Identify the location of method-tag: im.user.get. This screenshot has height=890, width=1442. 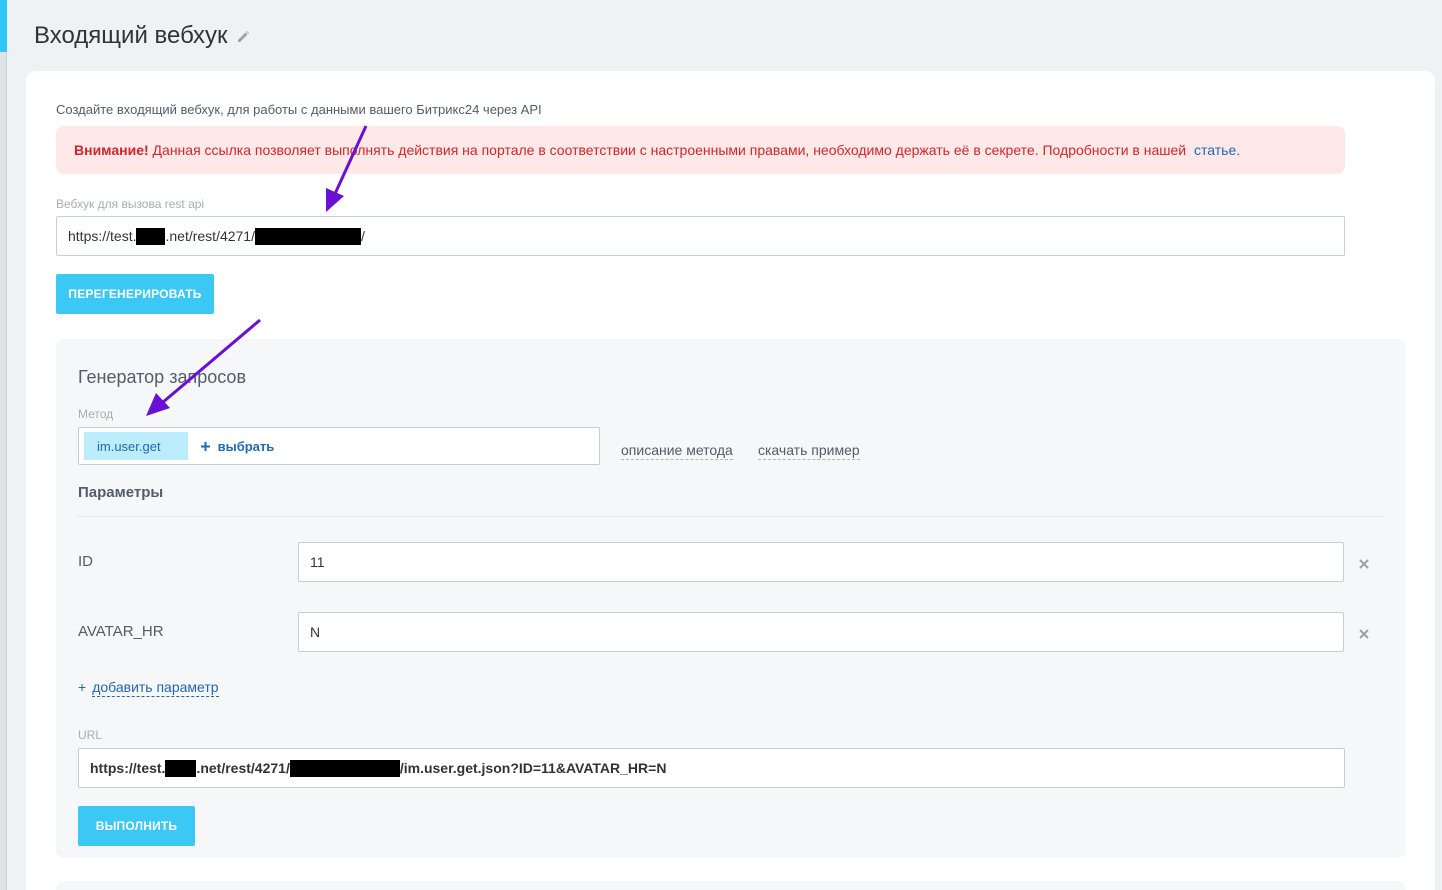
(136, 446).